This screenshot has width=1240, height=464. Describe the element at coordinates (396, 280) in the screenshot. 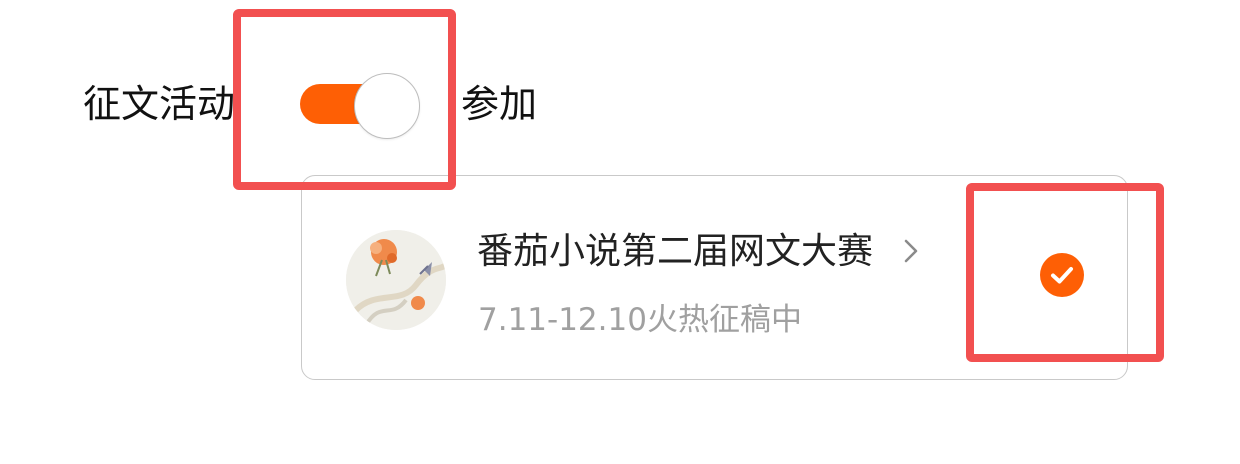

I see `activity-thumbnail` at that location.